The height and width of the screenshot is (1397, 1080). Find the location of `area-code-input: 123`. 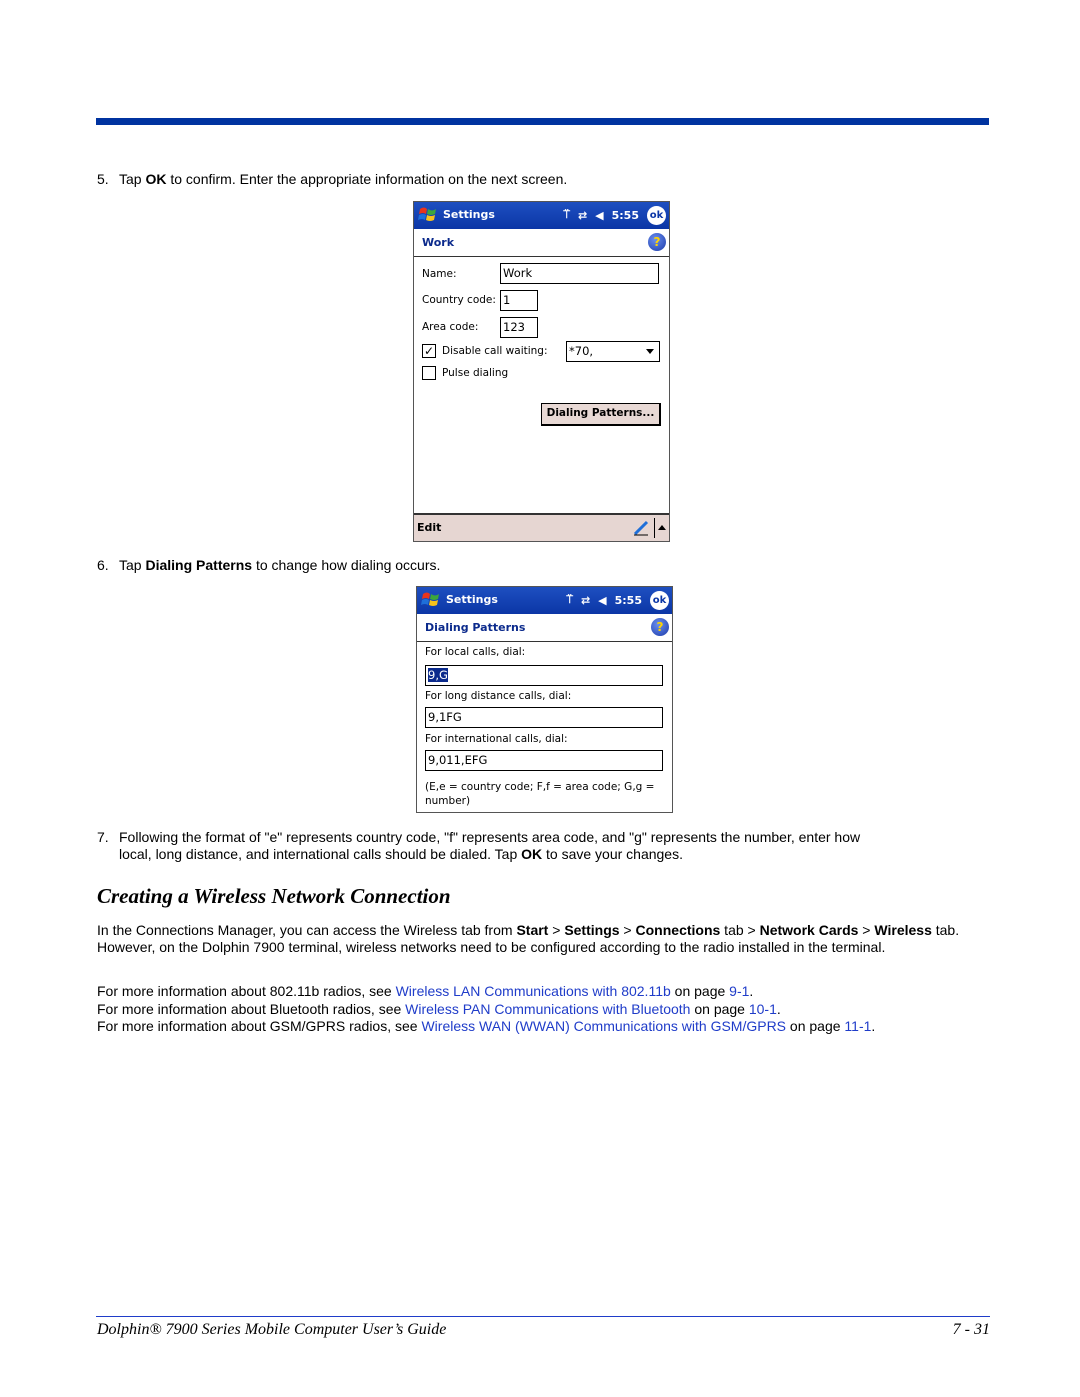

area-code-input: 123 is located at coordinates (519, 327).